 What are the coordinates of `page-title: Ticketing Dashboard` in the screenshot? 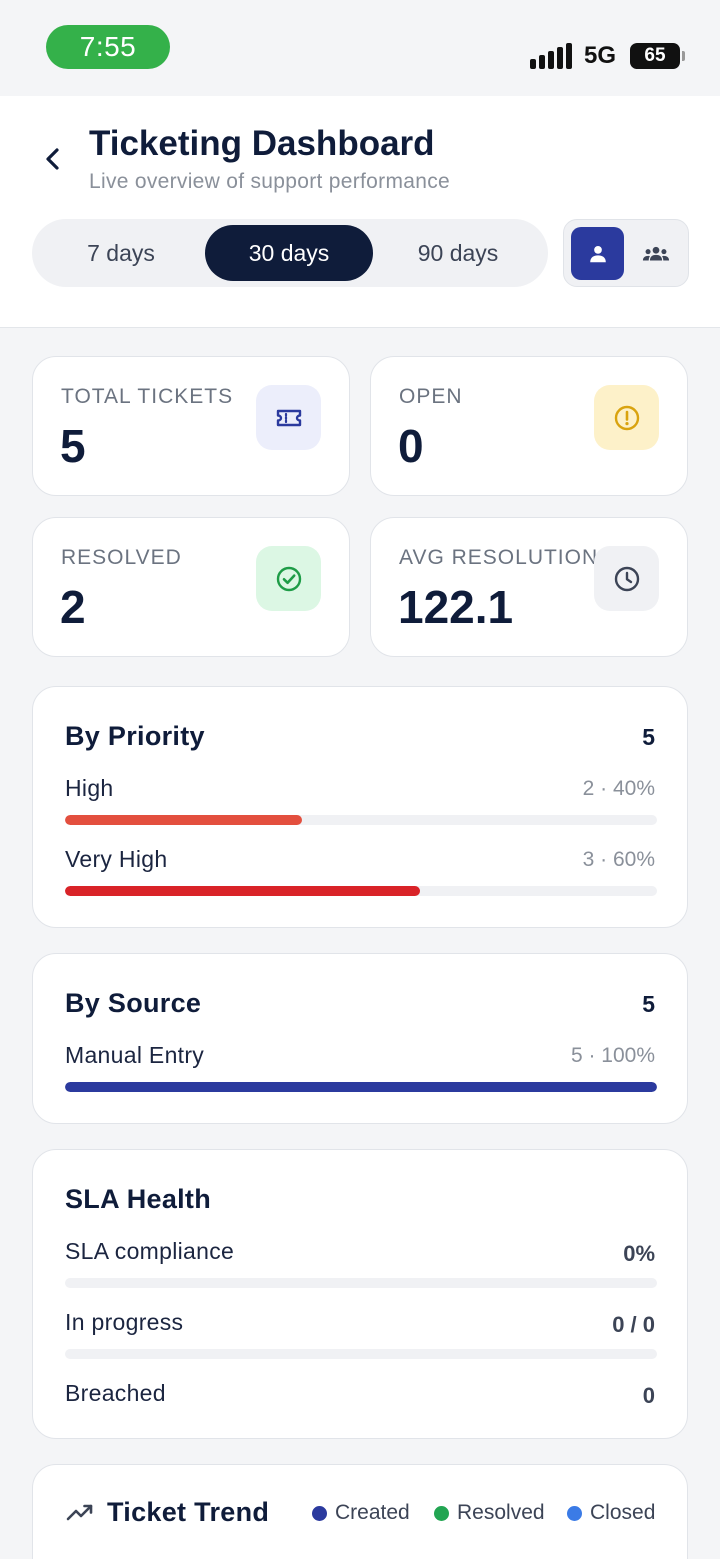 It's located at (262, 143).